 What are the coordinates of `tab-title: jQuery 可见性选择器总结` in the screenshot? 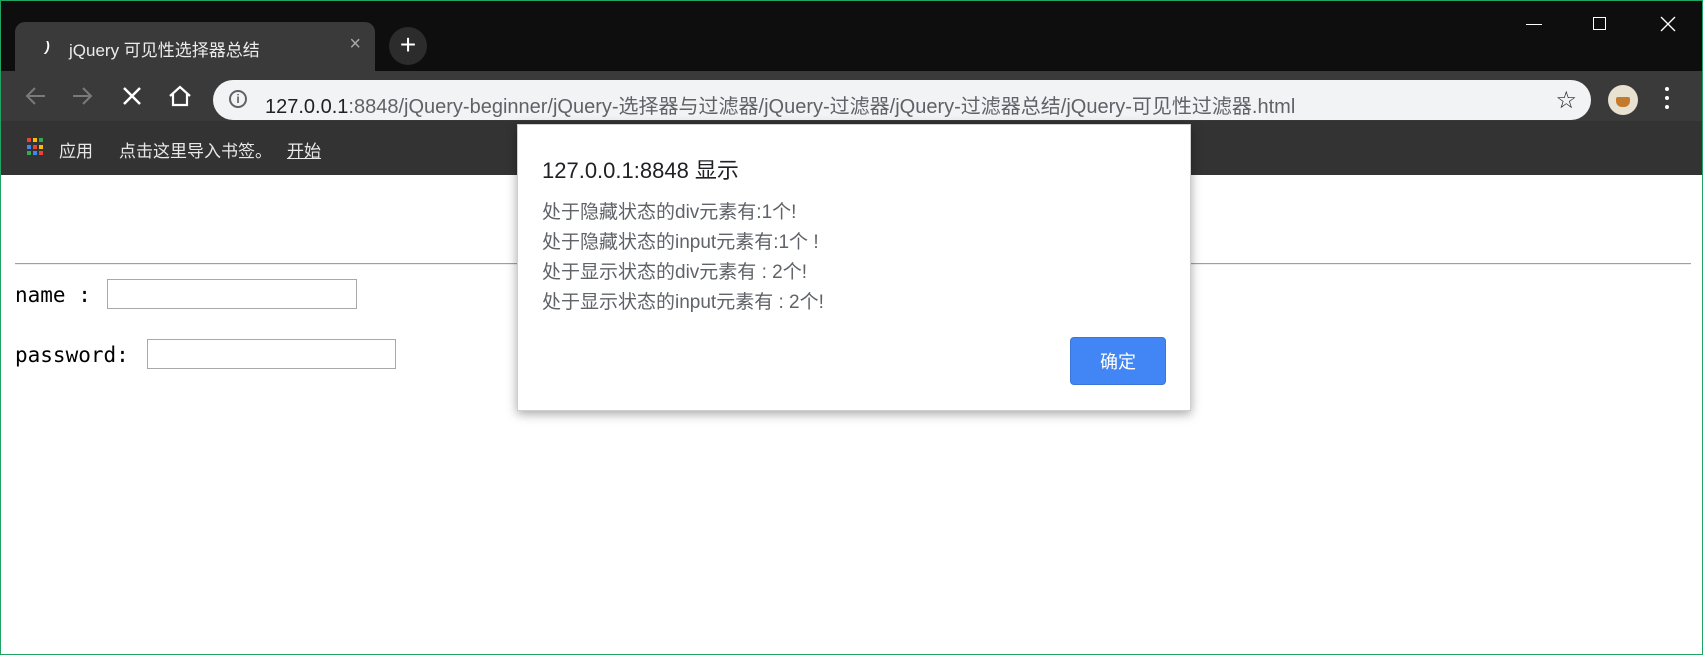 It's located at (164, 50).